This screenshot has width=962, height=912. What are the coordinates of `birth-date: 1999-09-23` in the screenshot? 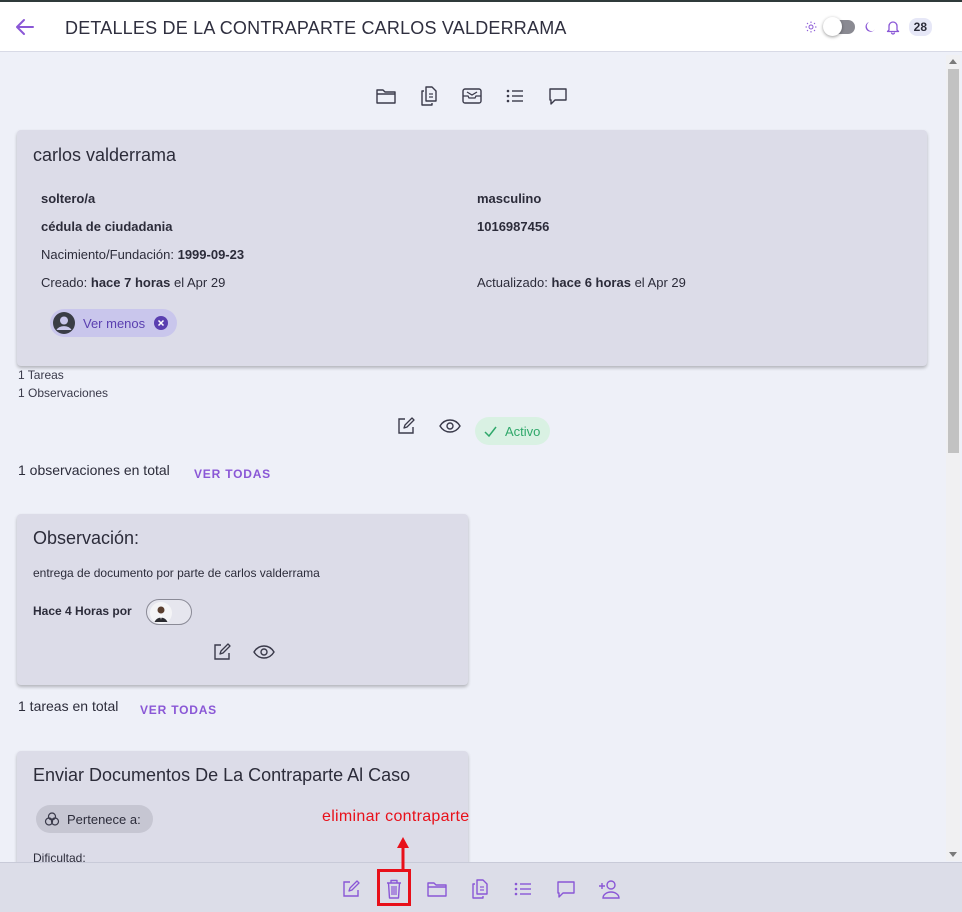 It's located at (211, 254).